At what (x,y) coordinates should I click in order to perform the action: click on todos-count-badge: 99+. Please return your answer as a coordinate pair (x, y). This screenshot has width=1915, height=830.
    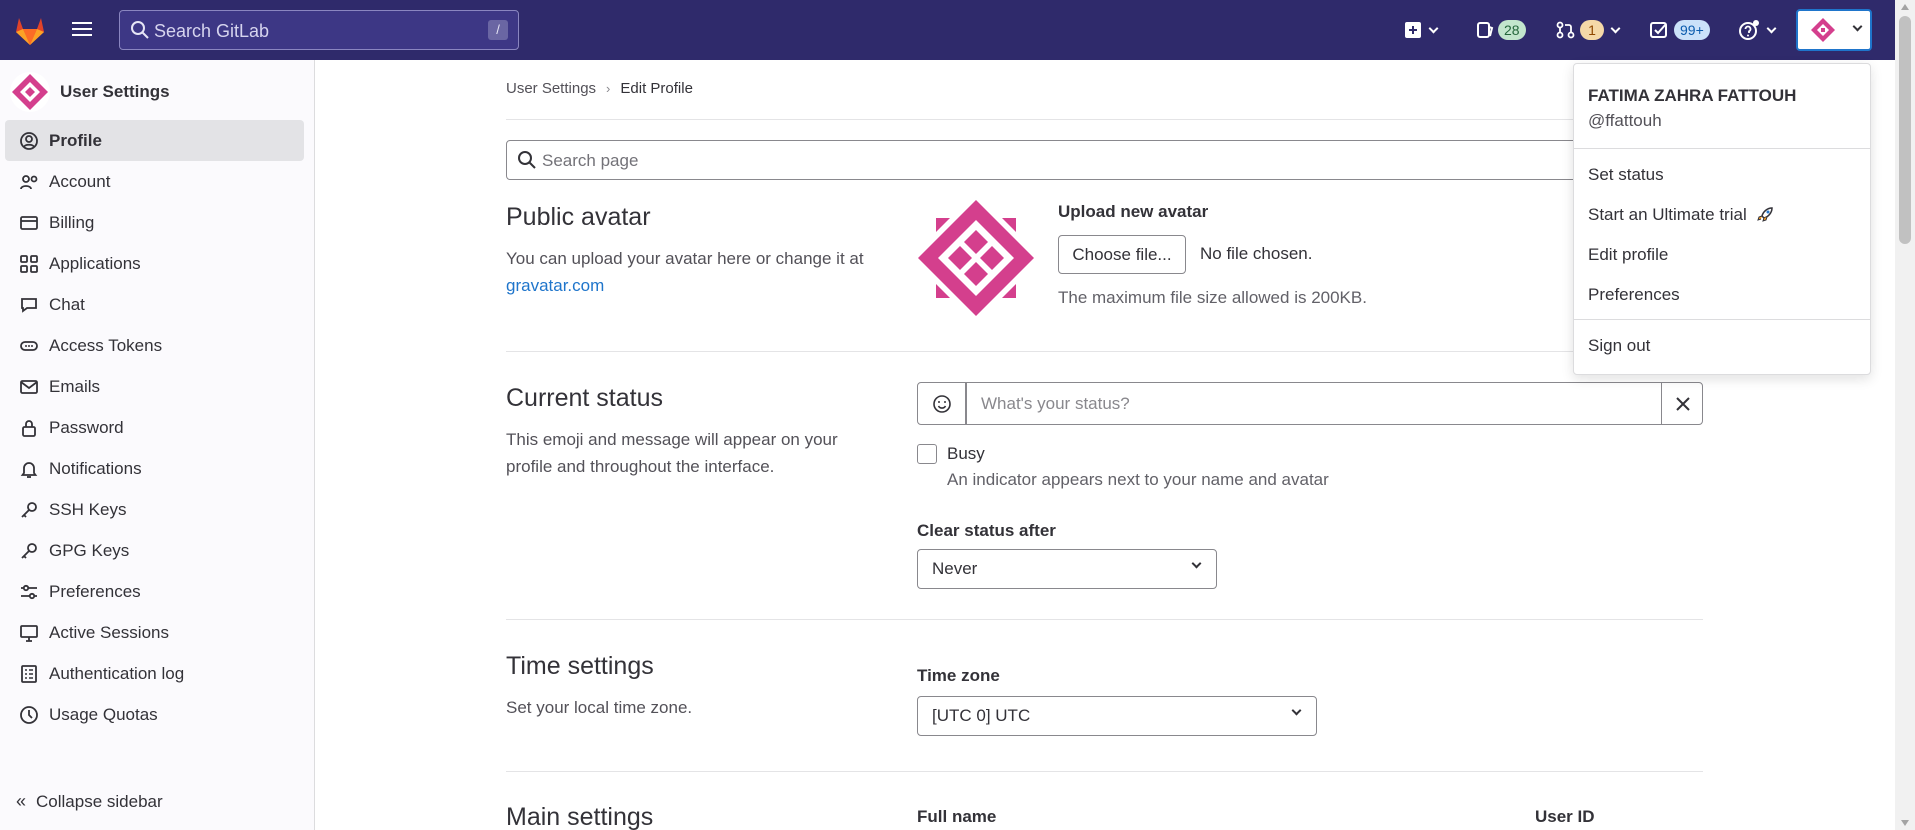
    Looking at the image, I should click on (1692, 30).